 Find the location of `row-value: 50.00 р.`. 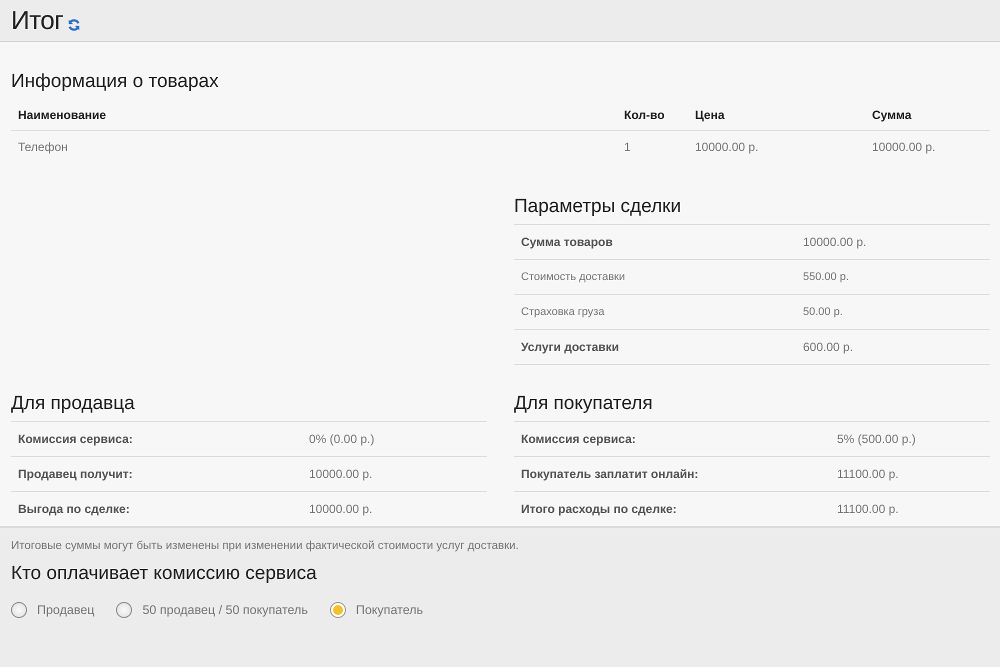

row-value: 50.00 р. is located at coordinates (823, 312).